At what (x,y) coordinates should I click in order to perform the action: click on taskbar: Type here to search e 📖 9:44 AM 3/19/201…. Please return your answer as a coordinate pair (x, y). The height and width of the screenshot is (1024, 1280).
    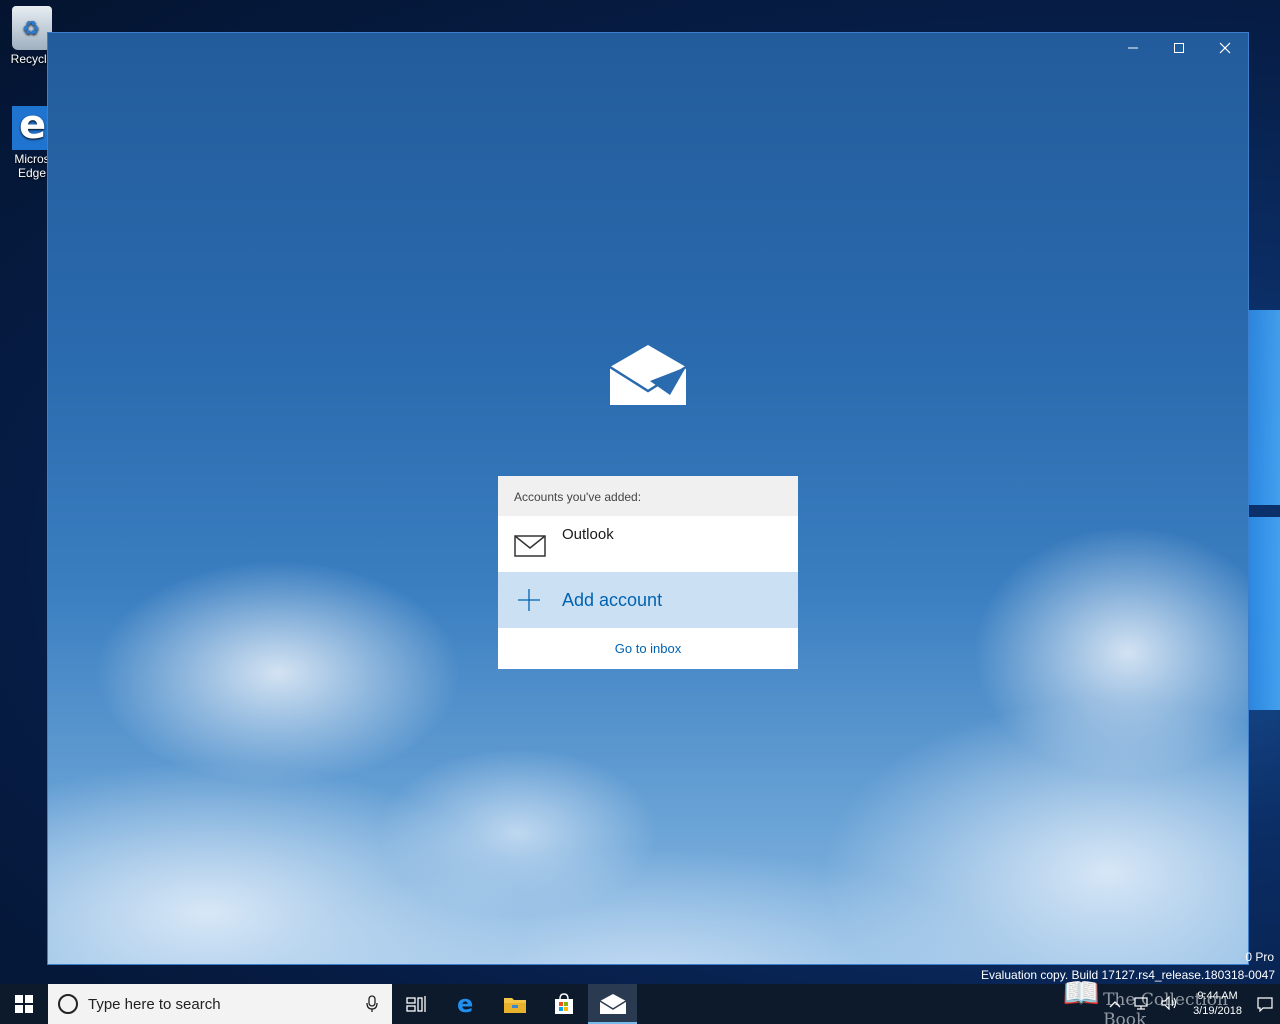
    Looking at the image, I should click on (640, 1000).